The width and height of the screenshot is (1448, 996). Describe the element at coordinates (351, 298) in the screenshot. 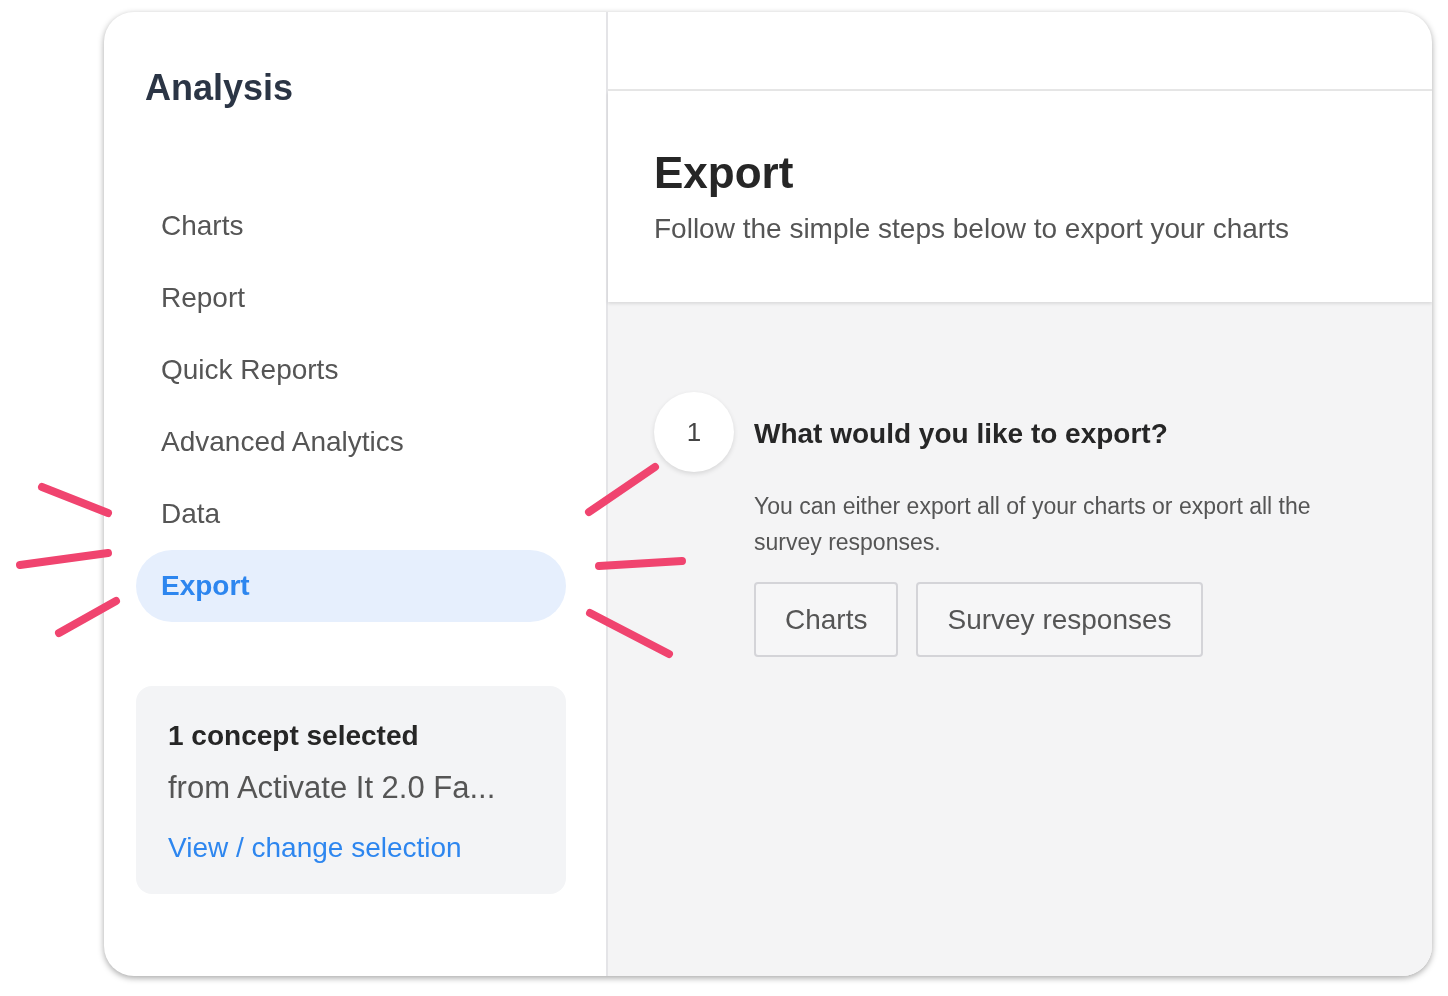

I see `nav-item: Report` at that location.